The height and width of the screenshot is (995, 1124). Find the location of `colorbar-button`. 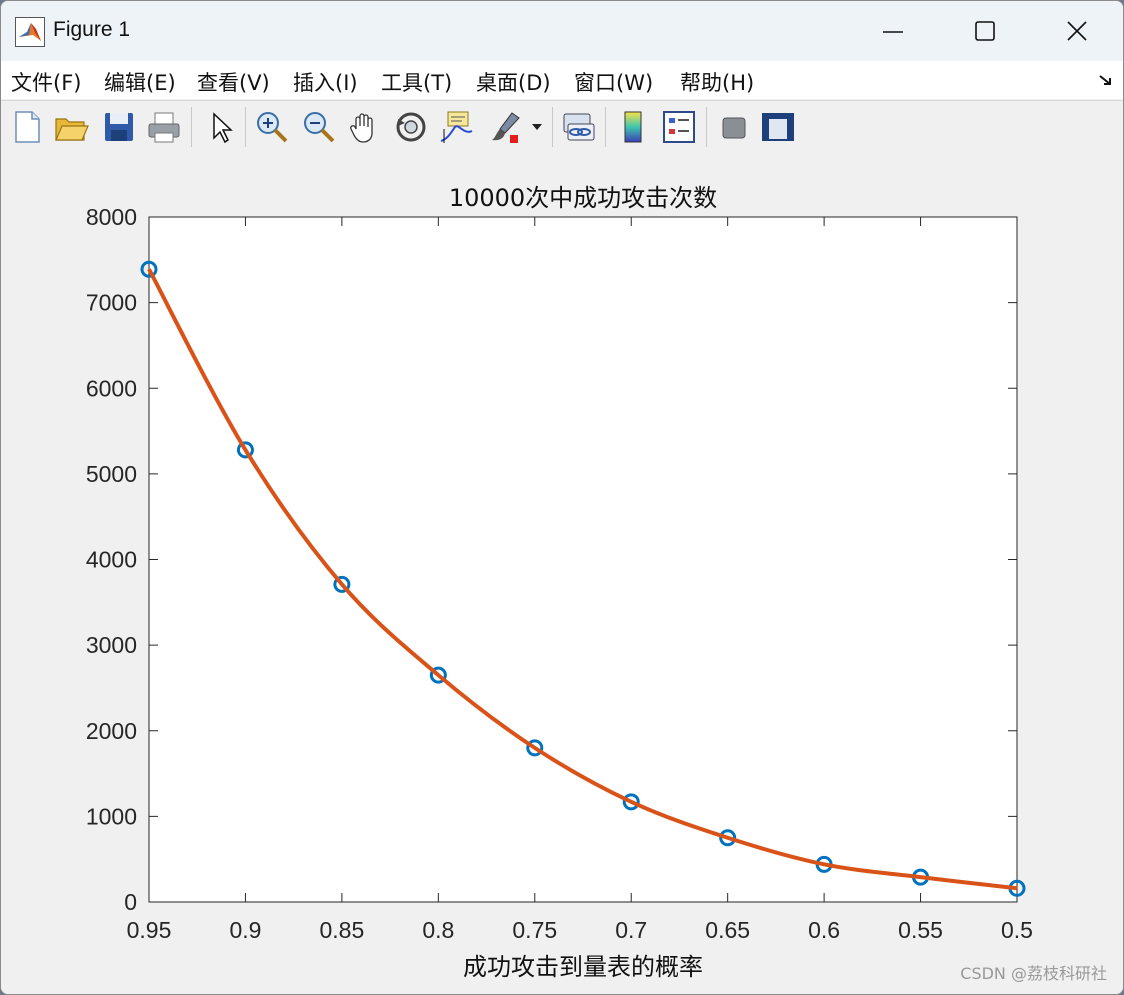

colorbar-button is located at coordinates (633, 127).